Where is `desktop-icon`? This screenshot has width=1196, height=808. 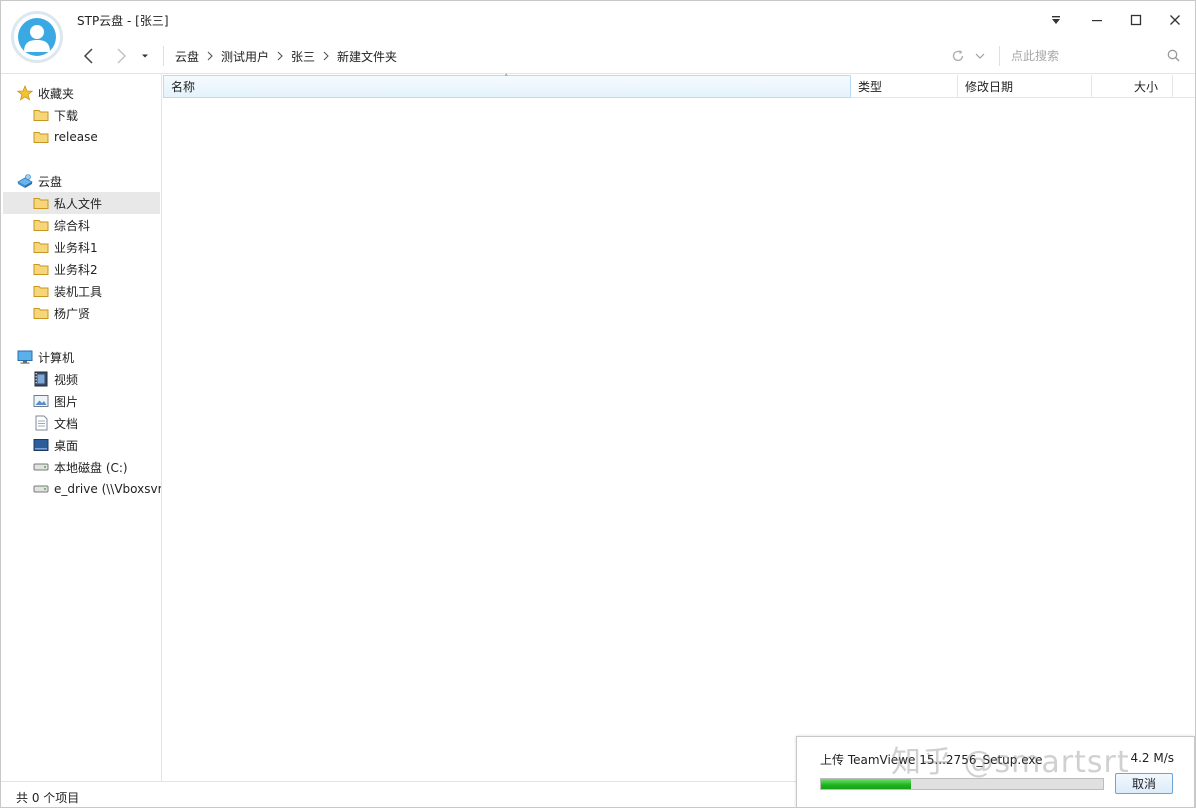 desktop-icon is located at coordinates (41, 445).